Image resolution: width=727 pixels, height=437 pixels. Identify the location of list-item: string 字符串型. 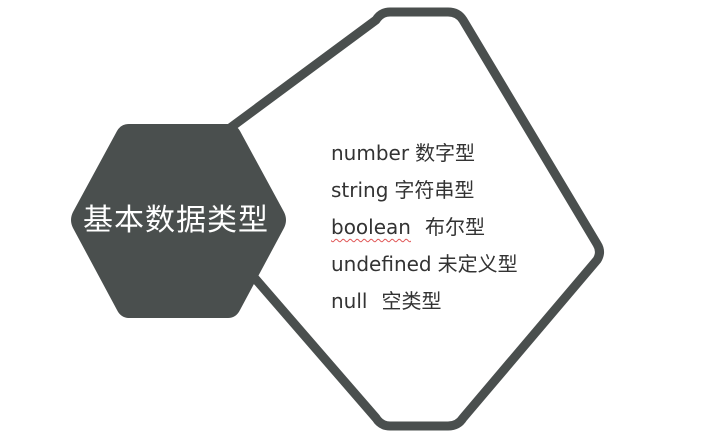
(424, 193).